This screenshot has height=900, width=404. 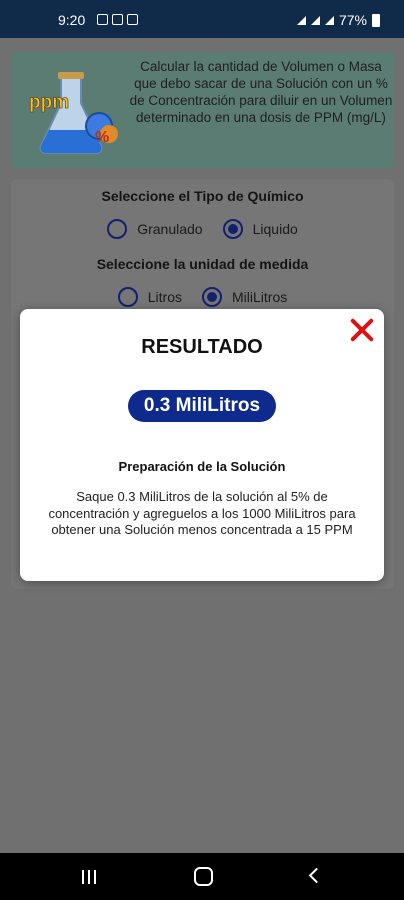 I want to click on radio-liquido: Liquido, so click(x=260, y=229).